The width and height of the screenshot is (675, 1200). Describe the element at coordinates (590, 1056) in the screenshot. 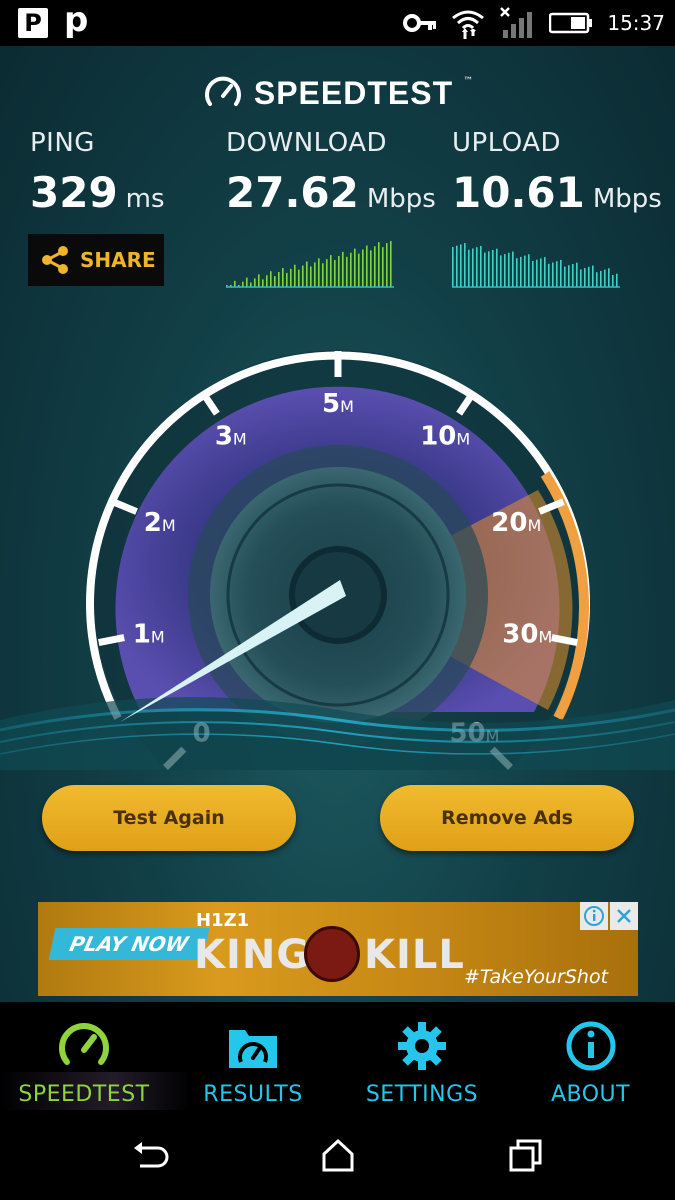

I see `tab-about: ABOUT` at that location.